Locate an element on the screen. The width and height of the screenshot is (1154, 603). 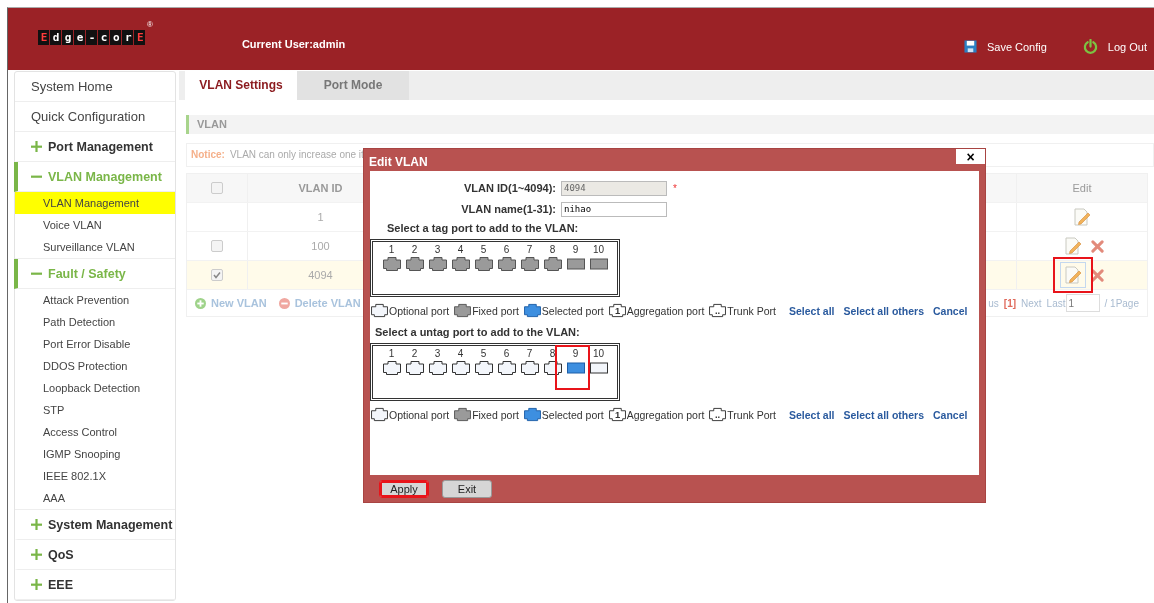
header-action: Save Config is located at coordinates (1005, 46).